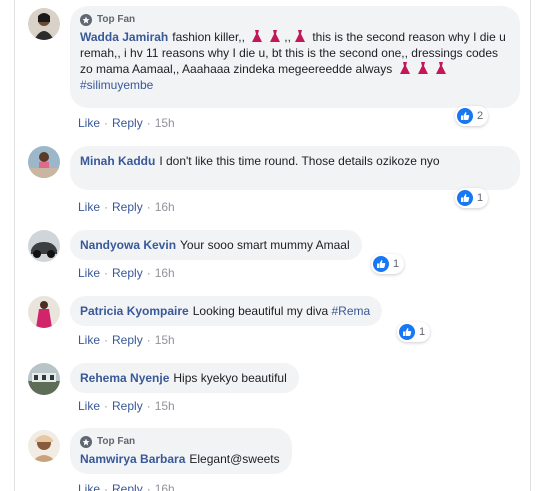 This screenshot has width=542, height=491. Describe the element at coordinates (117, 161) in the screenshot. I see `commenter-name: Minah Kaddu` at that location.